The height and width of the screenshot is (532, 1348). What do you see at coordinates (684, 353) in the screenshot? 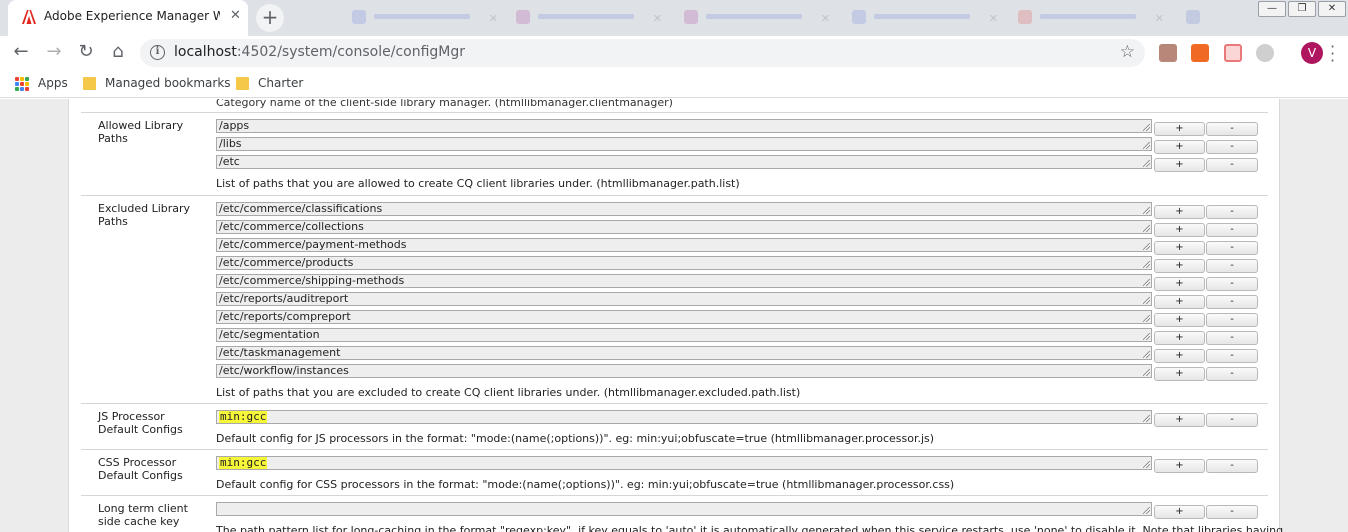
I see `excluded-path-field: /etc/taskmanagement` at bounding box center [684, 353].